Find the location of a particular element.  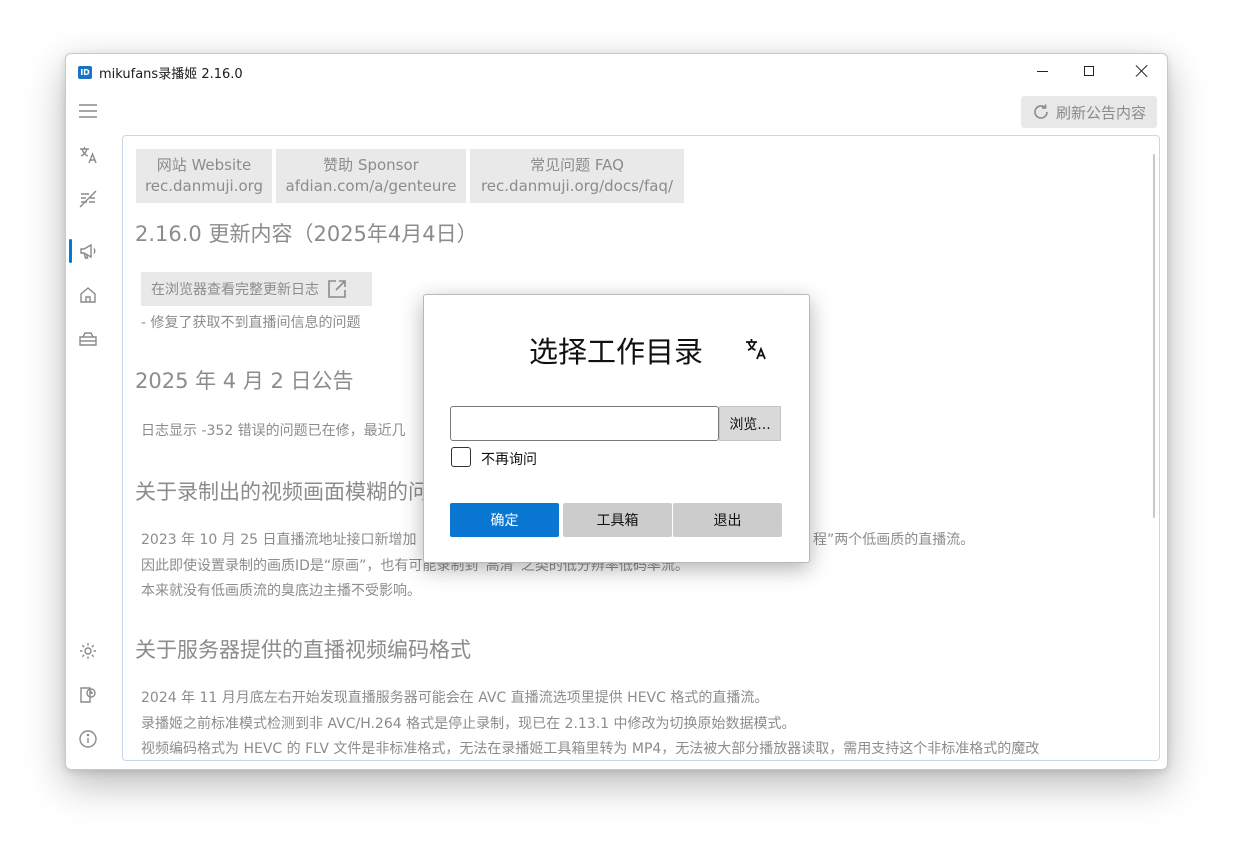

announcement-heading: 2025 年 4 月 2 日公告 is located at coordinates (244, 381).